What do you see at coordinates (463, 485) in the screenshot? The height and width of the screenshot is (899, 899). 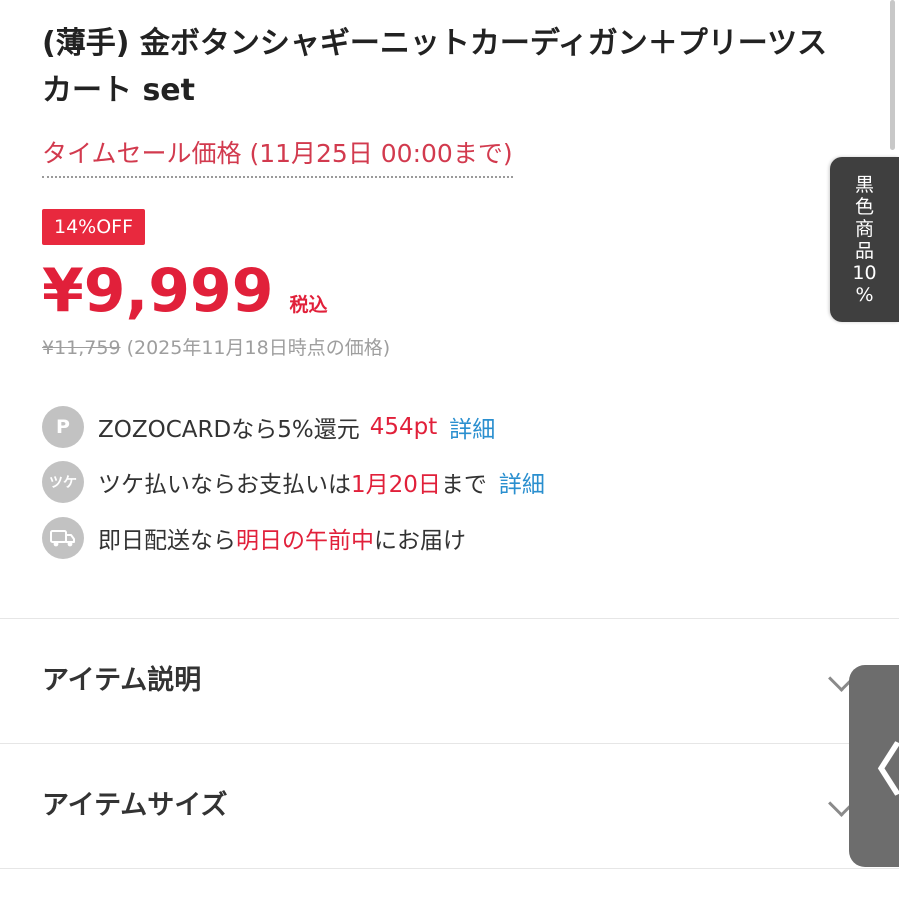 I see `tsuke-text-after: まで` at bounding box center [463, 485].